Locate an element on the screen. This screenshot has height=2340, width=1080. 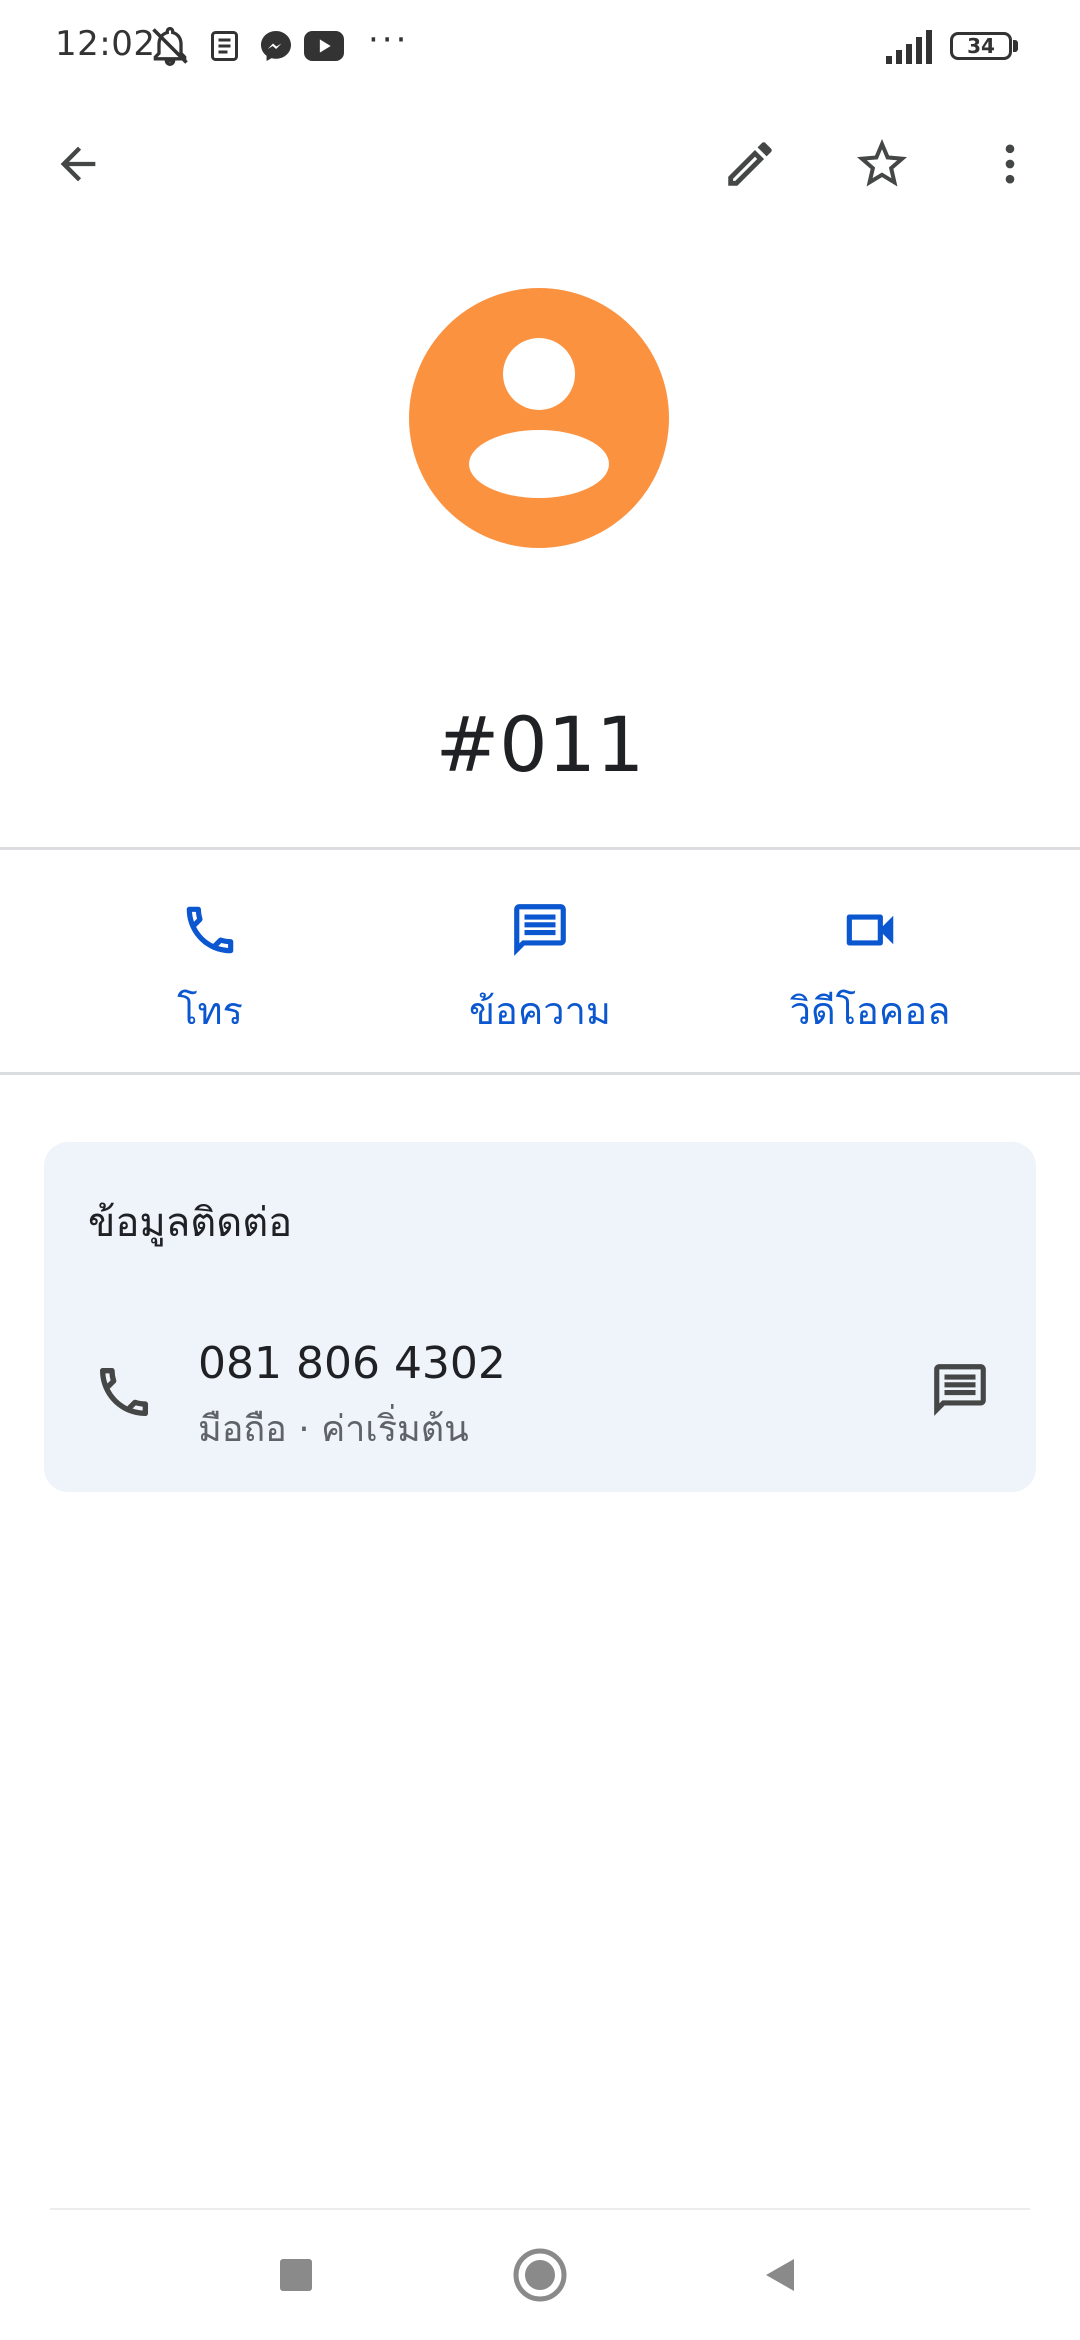
avatar is located at coordinates (539, 418).